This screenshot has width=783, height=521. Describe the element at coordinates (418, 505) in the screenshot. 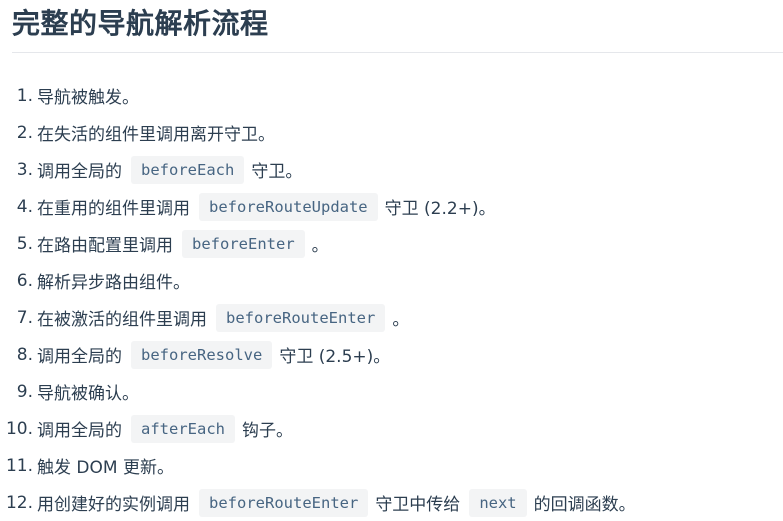

I see `step-text-suffix: 守卫中传给` at that location.